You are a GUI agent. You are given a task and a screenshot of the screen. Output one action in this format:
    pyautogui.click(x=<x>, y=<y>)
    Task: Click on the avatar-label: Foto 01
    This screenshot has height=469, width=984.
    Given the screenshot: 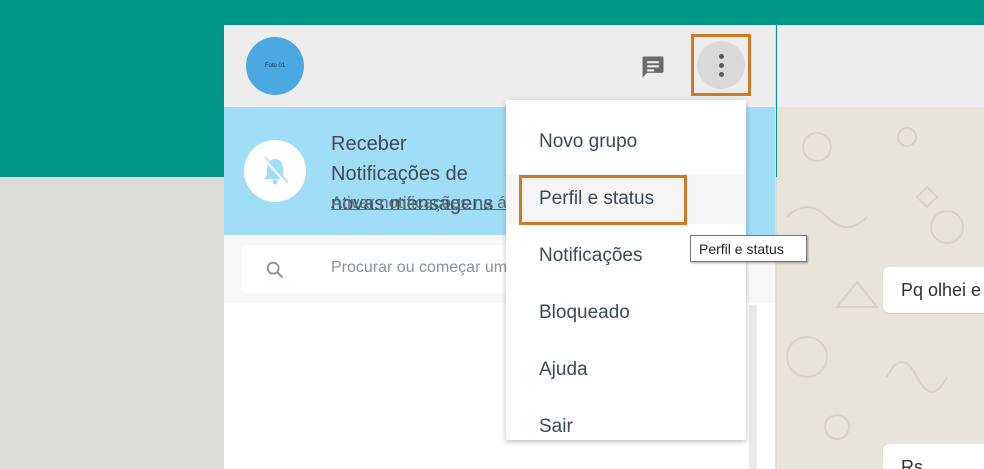 What is the action you would take?
    pyautogui.click(x=275, y=66)
    